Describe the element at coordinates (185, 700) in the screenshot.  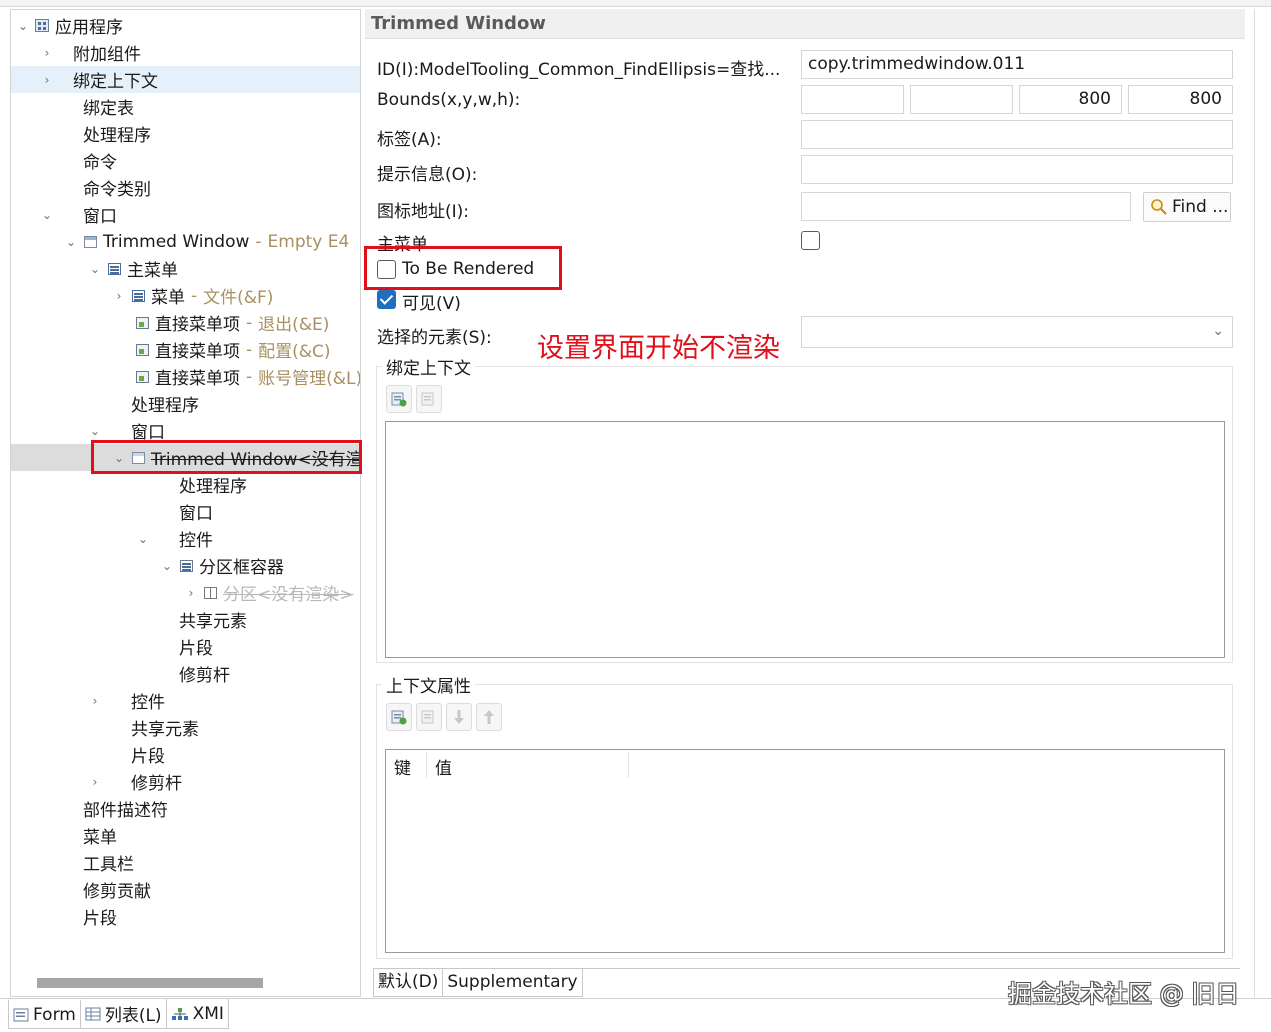
I see `tree-item-controls: › 控件` at that location.